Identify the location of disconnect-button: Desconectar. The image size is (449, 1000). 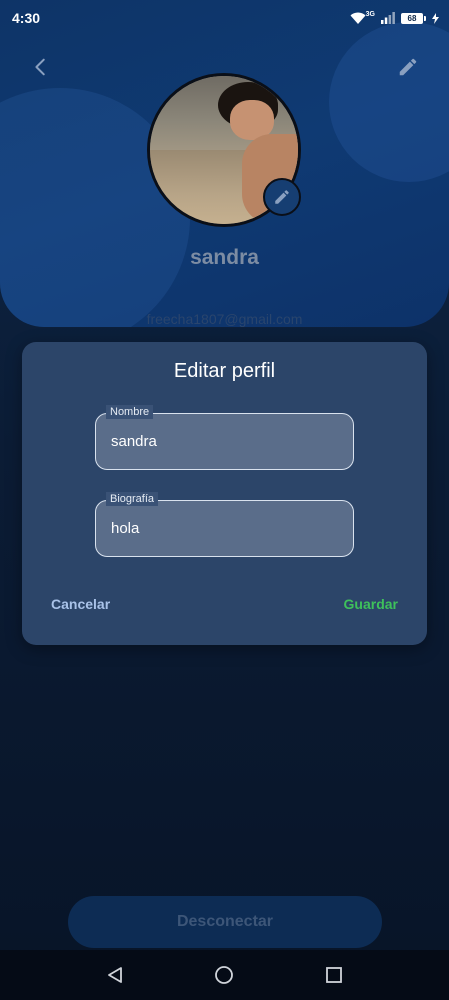
(225, 922).